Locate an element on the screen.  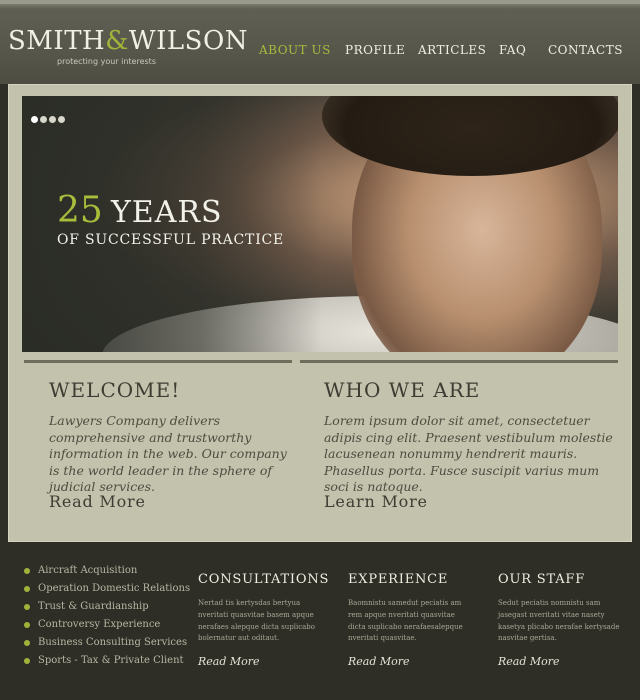
nav-about-us: ABOUT US is located at coordinates (295, 50).